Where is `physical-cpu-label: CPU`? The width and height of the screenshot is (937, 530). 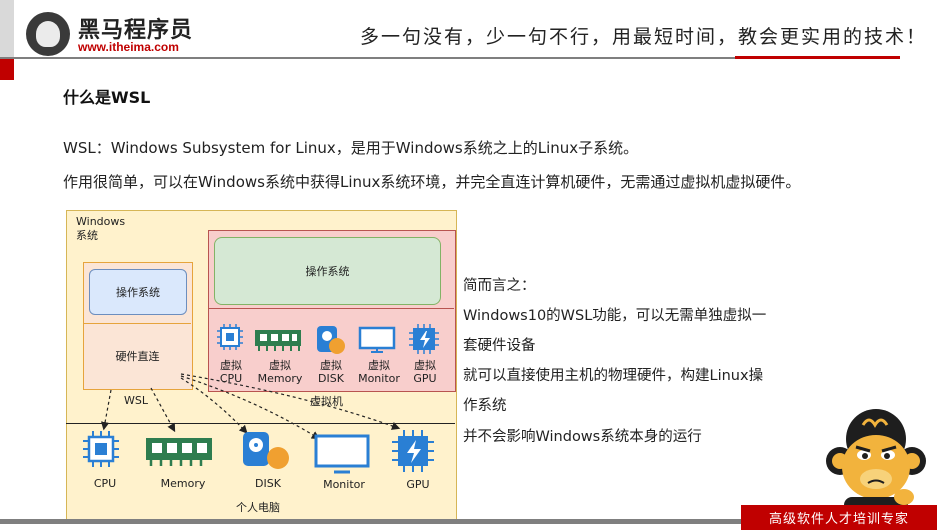
physical-cpu-label: CPU is located at coordinates (105, 483).